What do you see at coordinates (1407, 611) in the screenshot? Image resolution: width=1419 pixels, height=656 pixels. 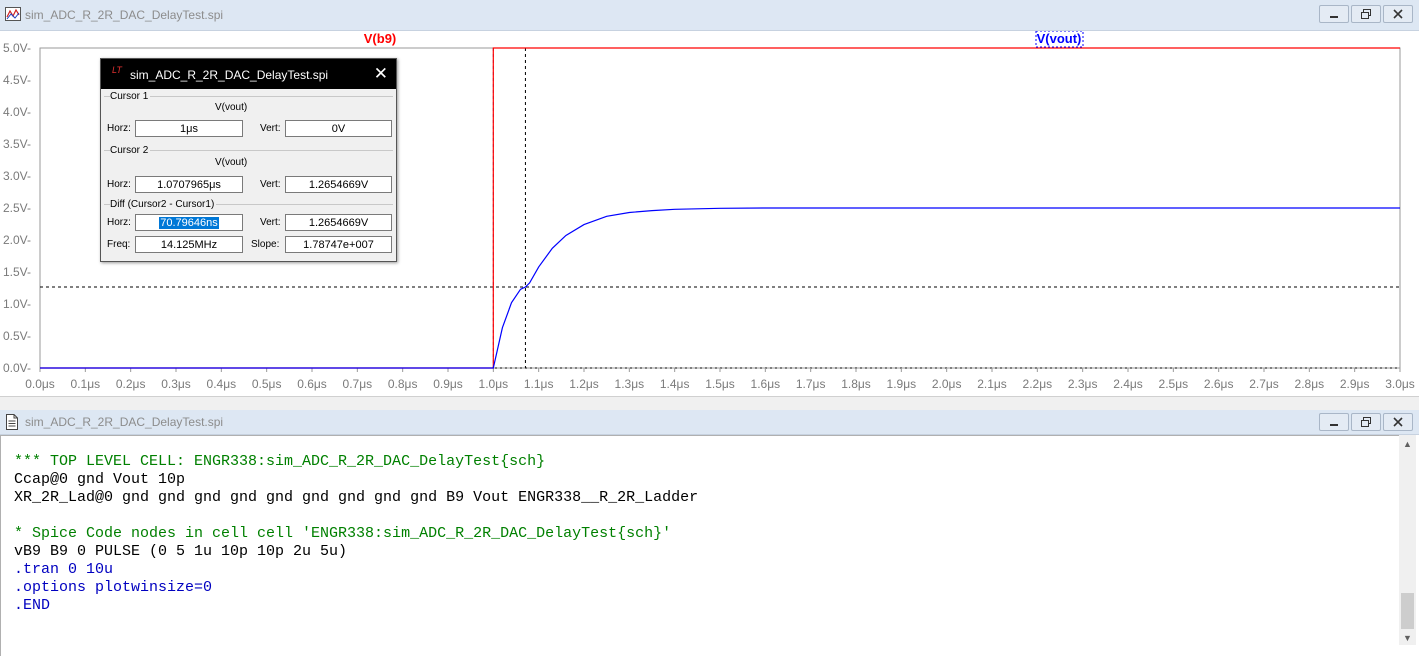 I see `scrollbar-thumb` at bounding box center [1407, 611].